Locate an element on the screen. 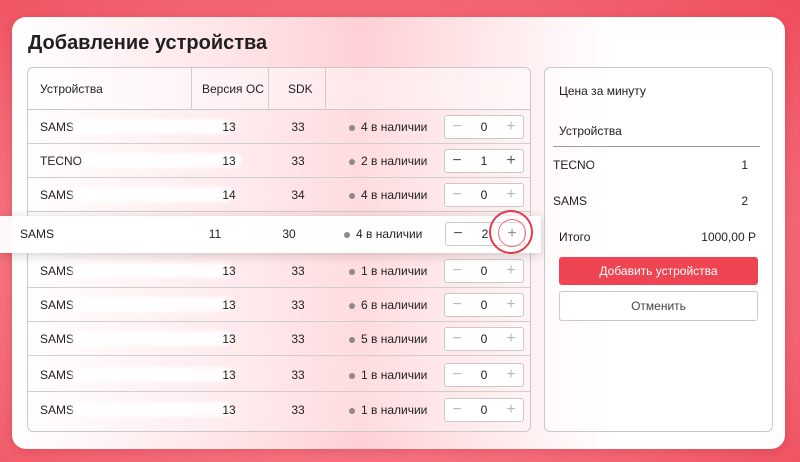 The width and height of the screenshot is (800, 462). table-row: TECNO 13 33 2 в наличии − 1 + is located at coordinates (279, 161).